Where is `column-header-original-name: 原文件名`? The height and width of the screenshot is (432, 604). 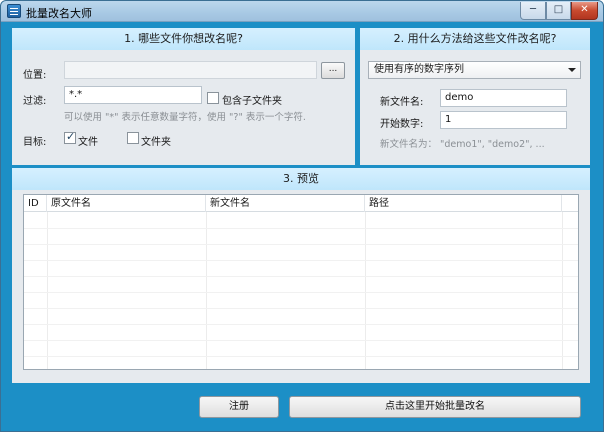 column-header-original-name: 原文件名 is located at coordinates (126, 203).